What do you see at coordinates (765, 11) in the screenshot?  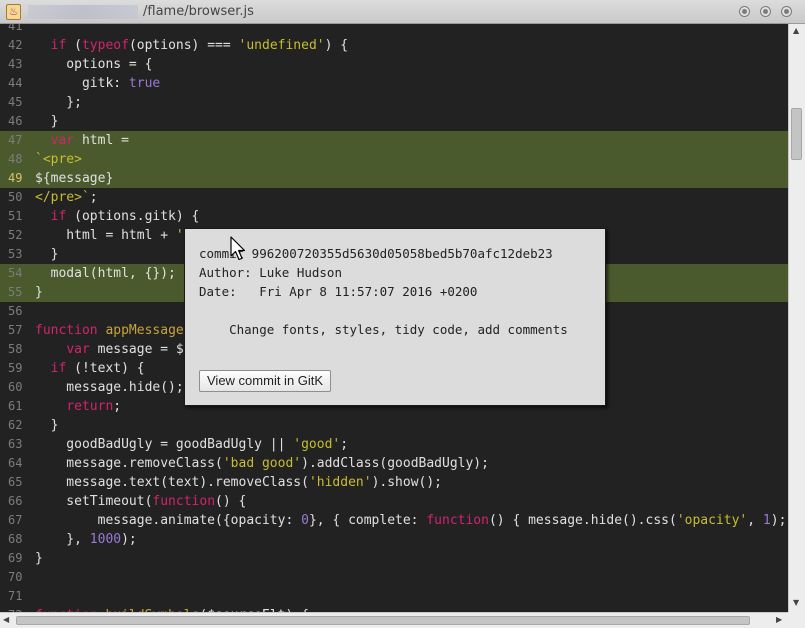 I see `maximize-button` at bounding box center [765, 11].